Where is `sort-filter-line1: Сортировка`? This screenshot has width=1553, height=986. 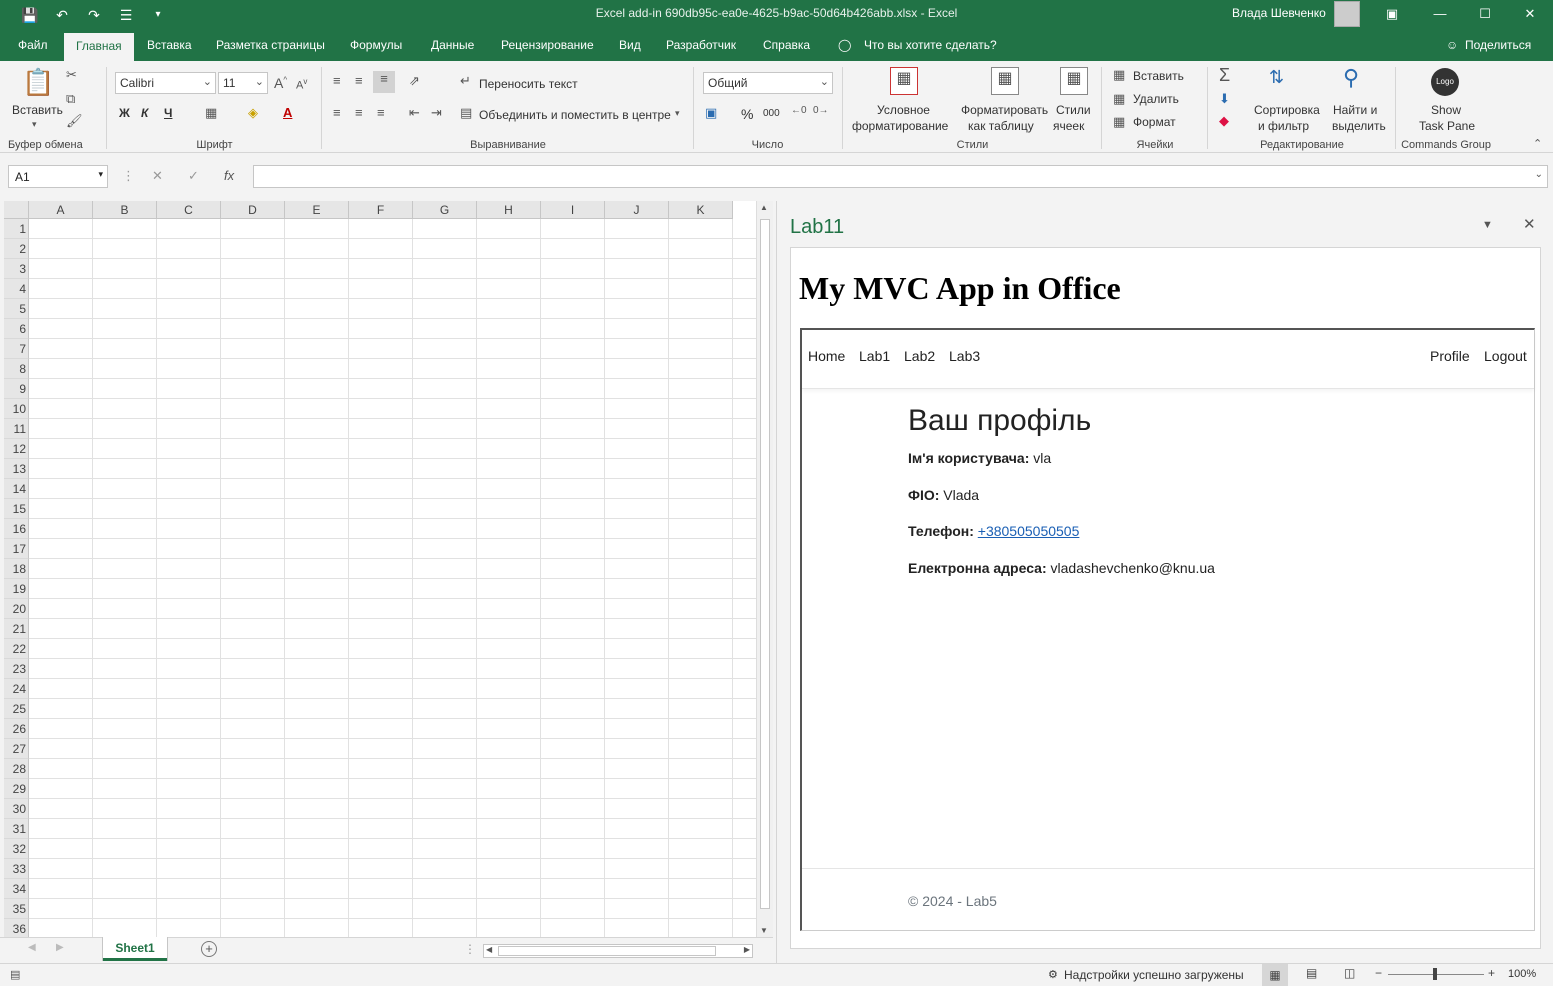 sort-filter-line1: Сортировка is located at coordinates (1287, 110).